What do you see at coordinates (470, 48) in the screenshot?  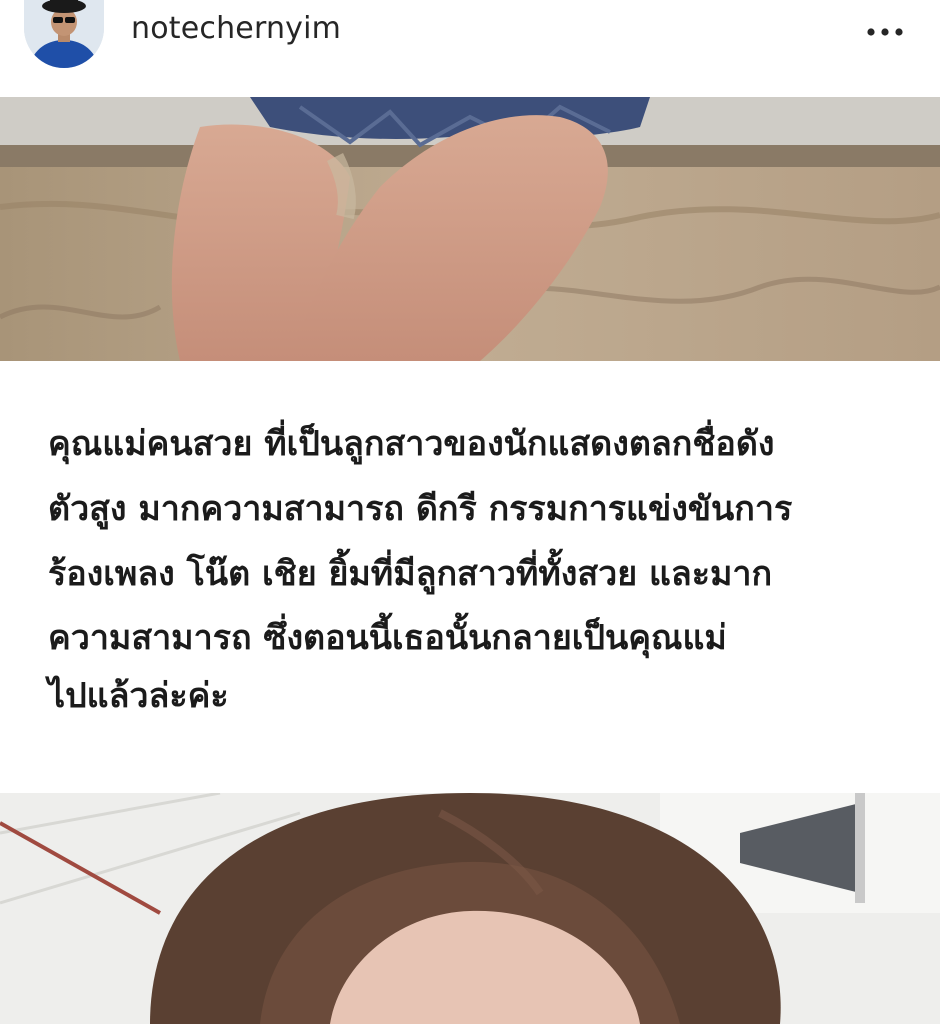 I see `post-header: notechernyim` at bounding box center [470, 48].